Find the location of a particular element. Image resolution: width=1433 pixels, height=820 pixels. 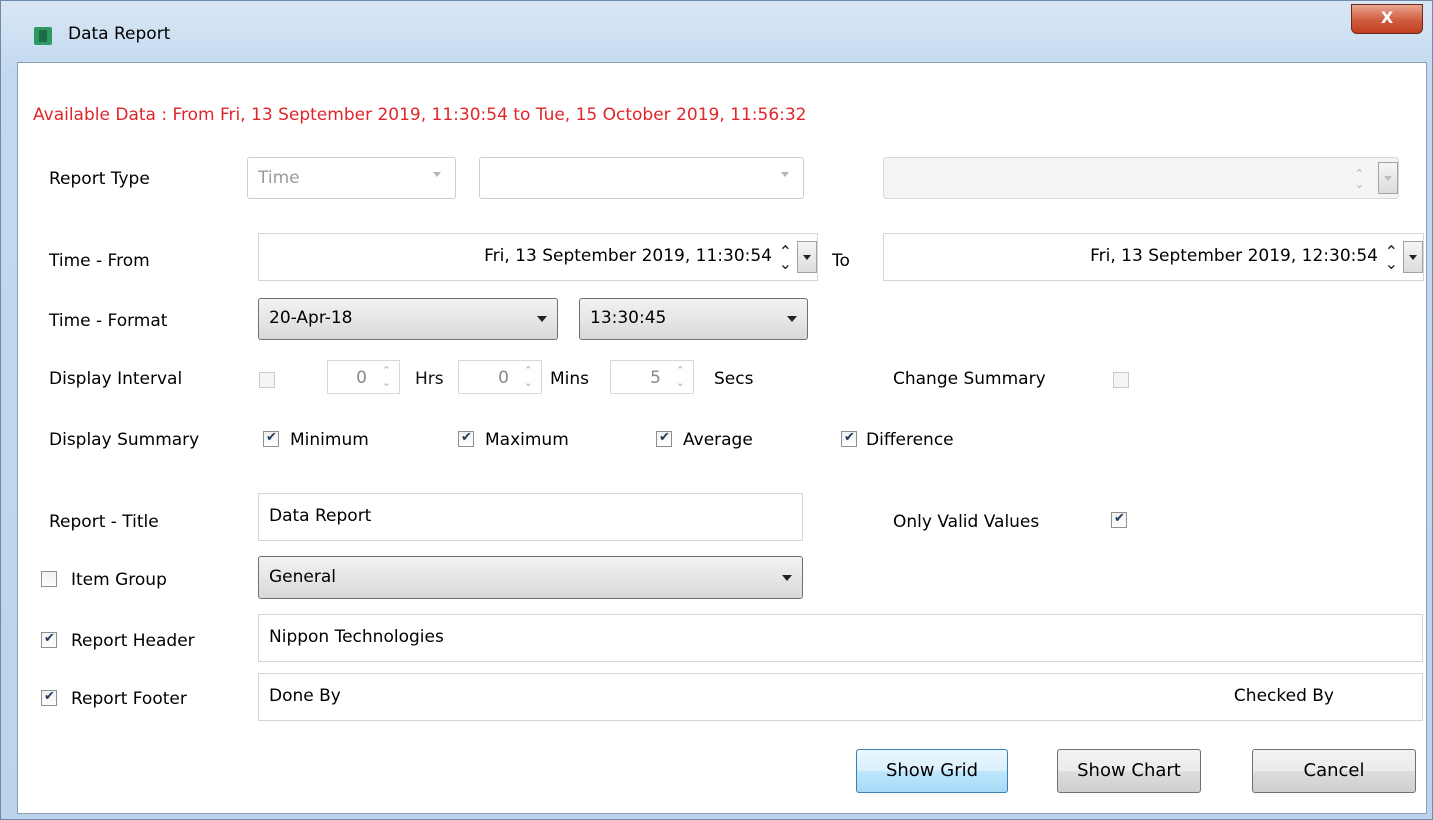

close-button: X is located at coordinates (1387, 19).